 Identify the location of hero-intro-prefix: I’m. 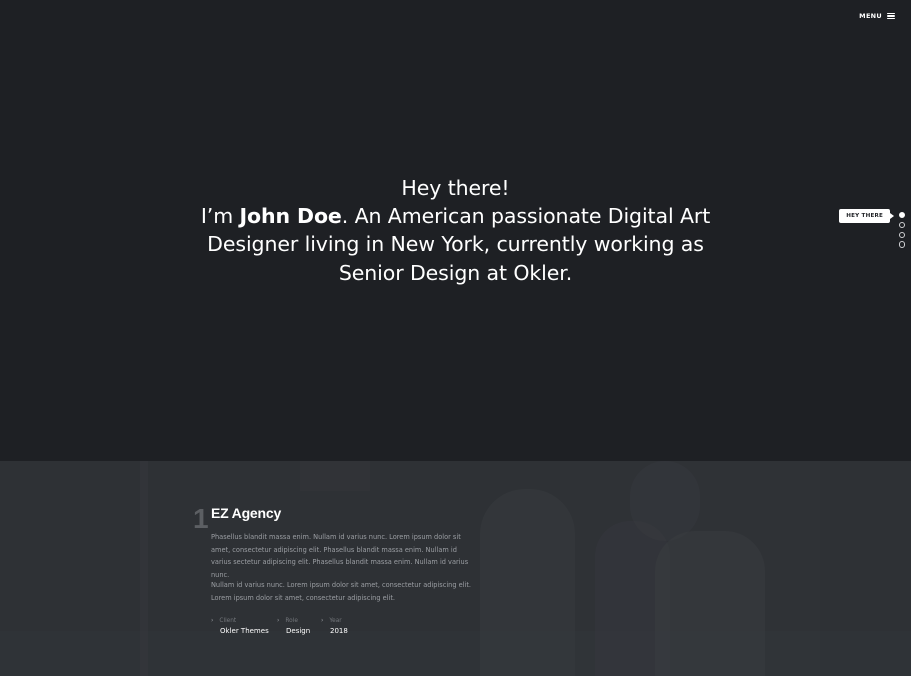
(220, 216).